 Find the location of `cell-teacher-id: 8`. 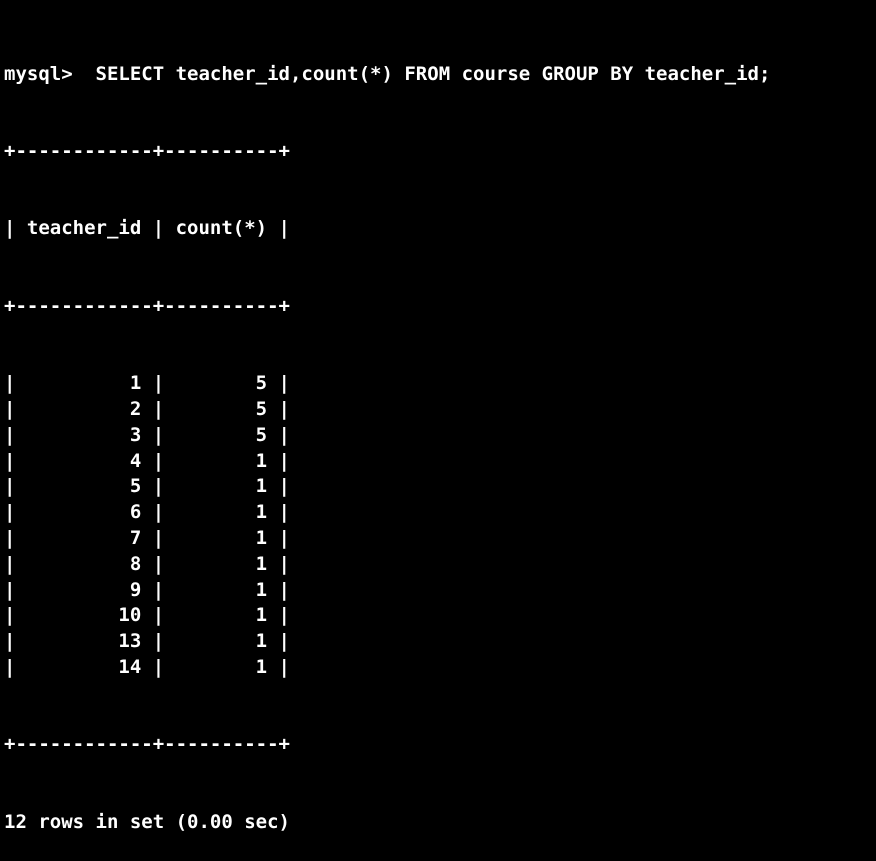

cell-teacher-id: 8 is located at coordinates (135, 563).